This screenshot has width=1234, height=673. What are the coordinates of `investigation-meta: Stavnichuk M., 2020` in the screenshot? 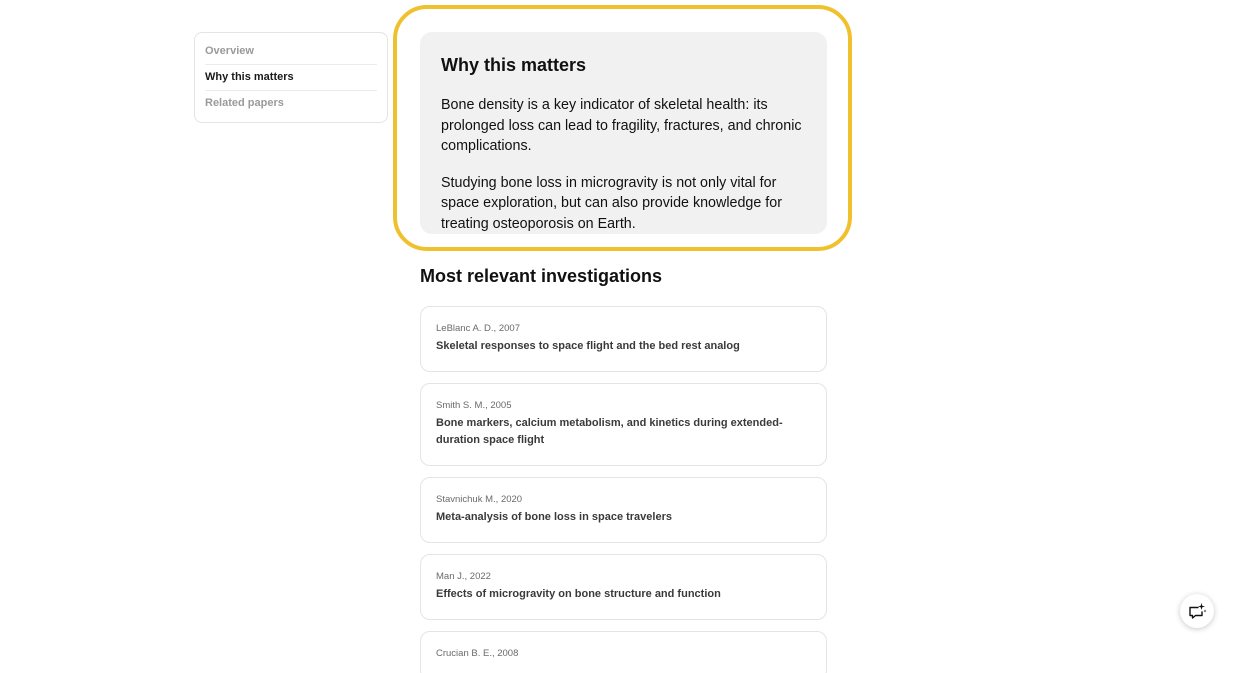 It's located at (479, 499).